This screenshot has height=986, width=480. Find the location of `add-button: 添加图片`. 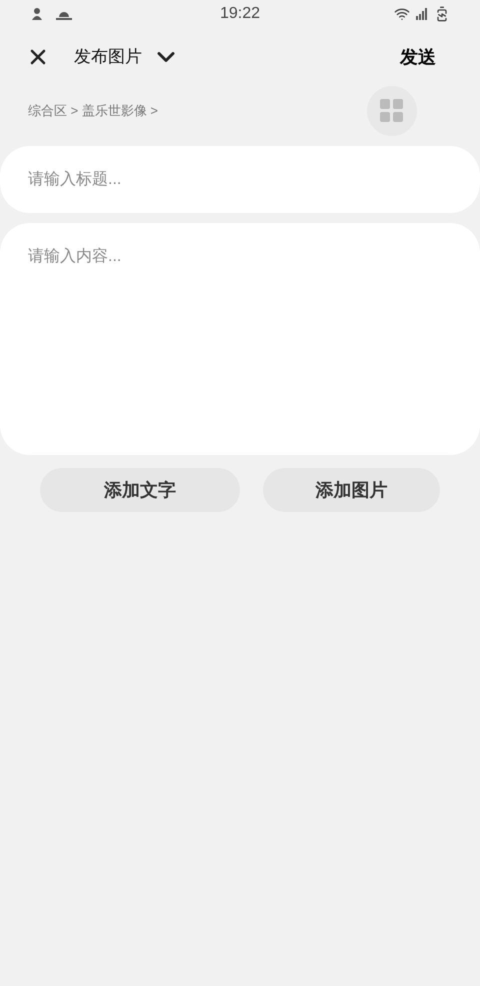

add-button: 添加图片 is located at coordinates (351, 490).